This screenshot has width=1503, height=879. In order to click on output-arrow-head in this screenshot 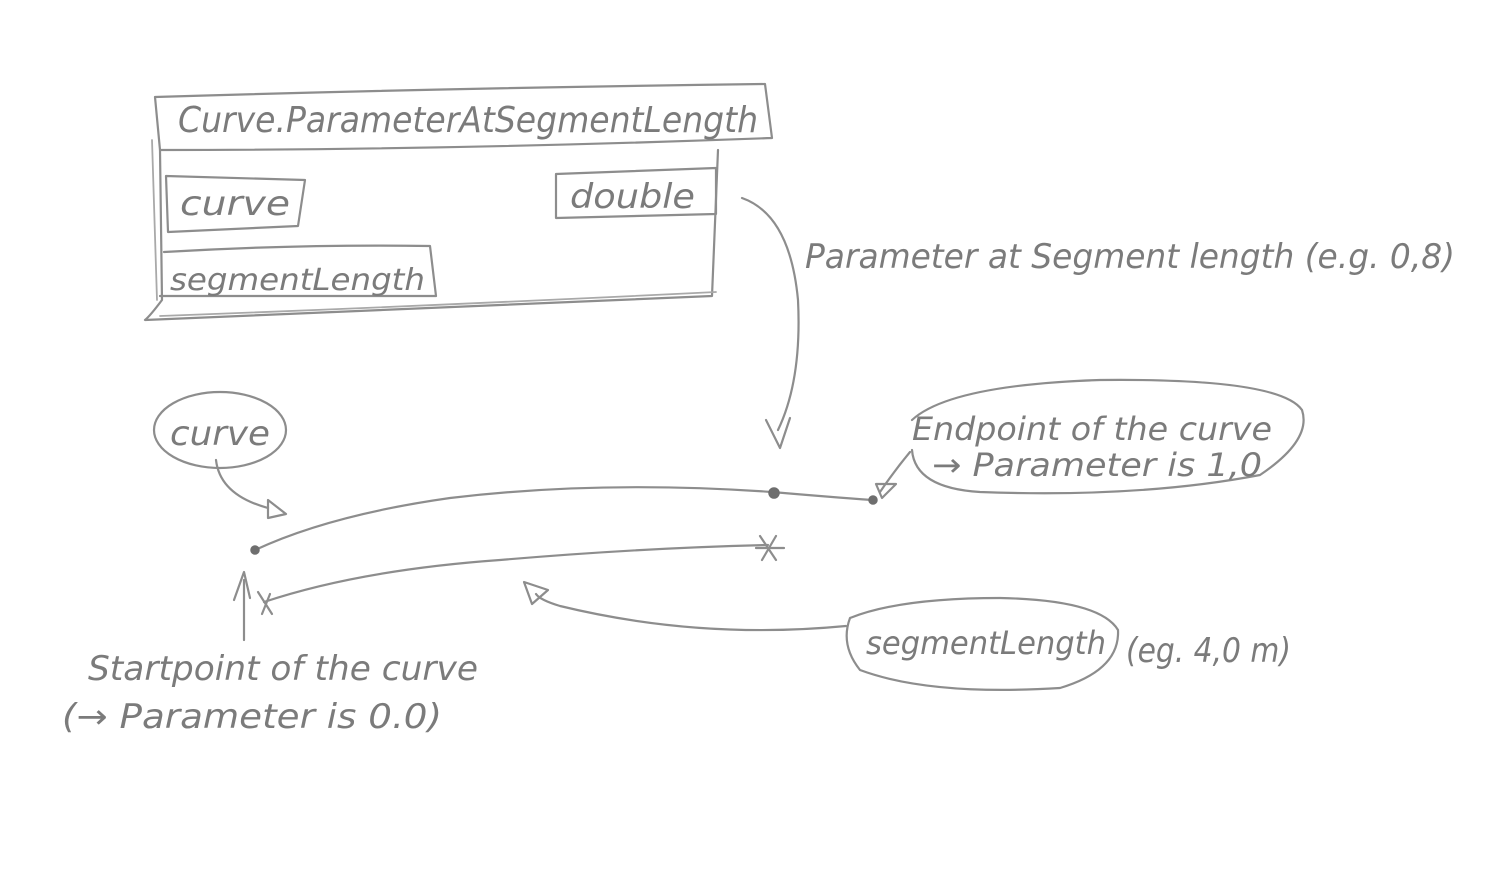, I will do `click(778, 433)`.